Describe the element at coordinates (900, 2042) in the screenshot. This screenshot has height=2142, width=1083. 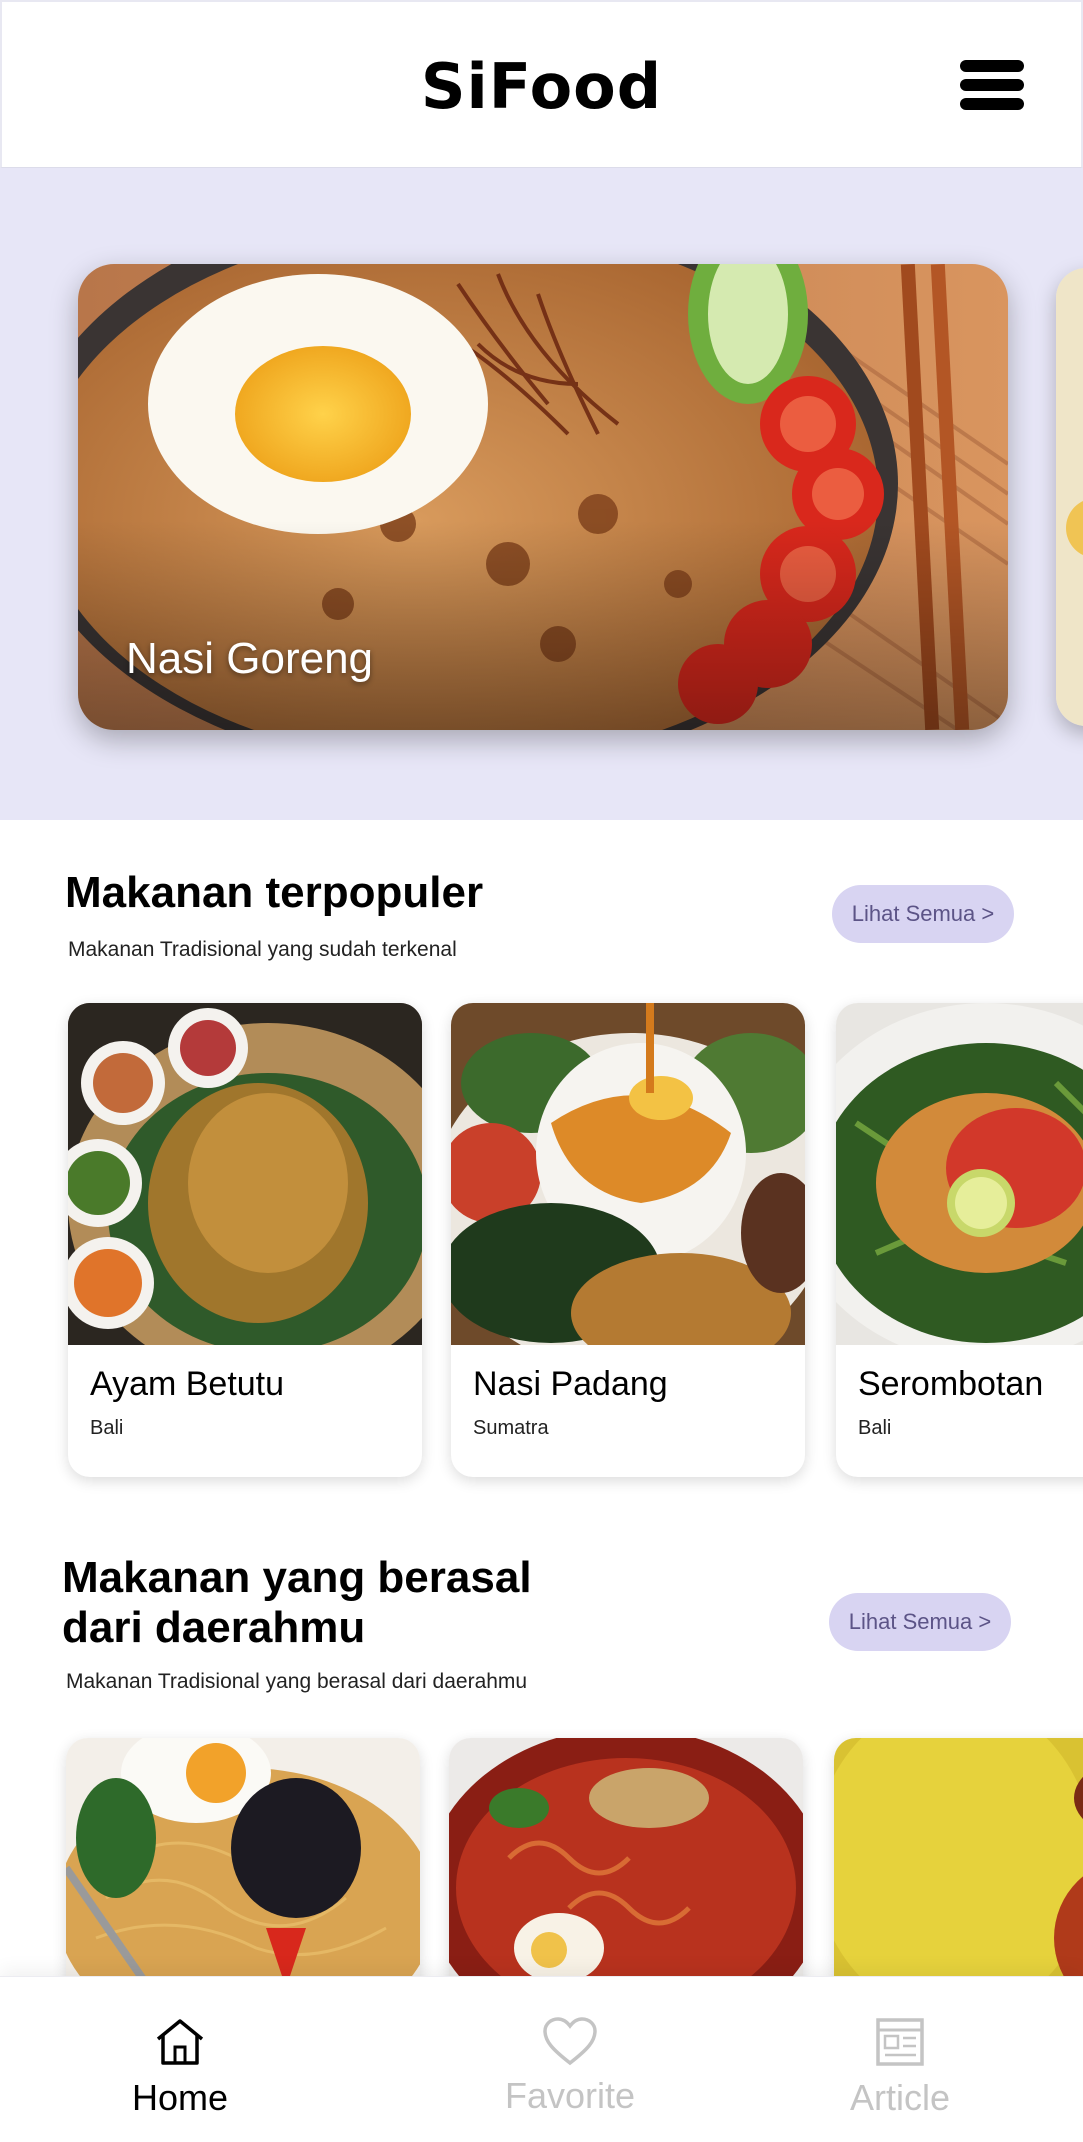
I see `article-icon` at that location.